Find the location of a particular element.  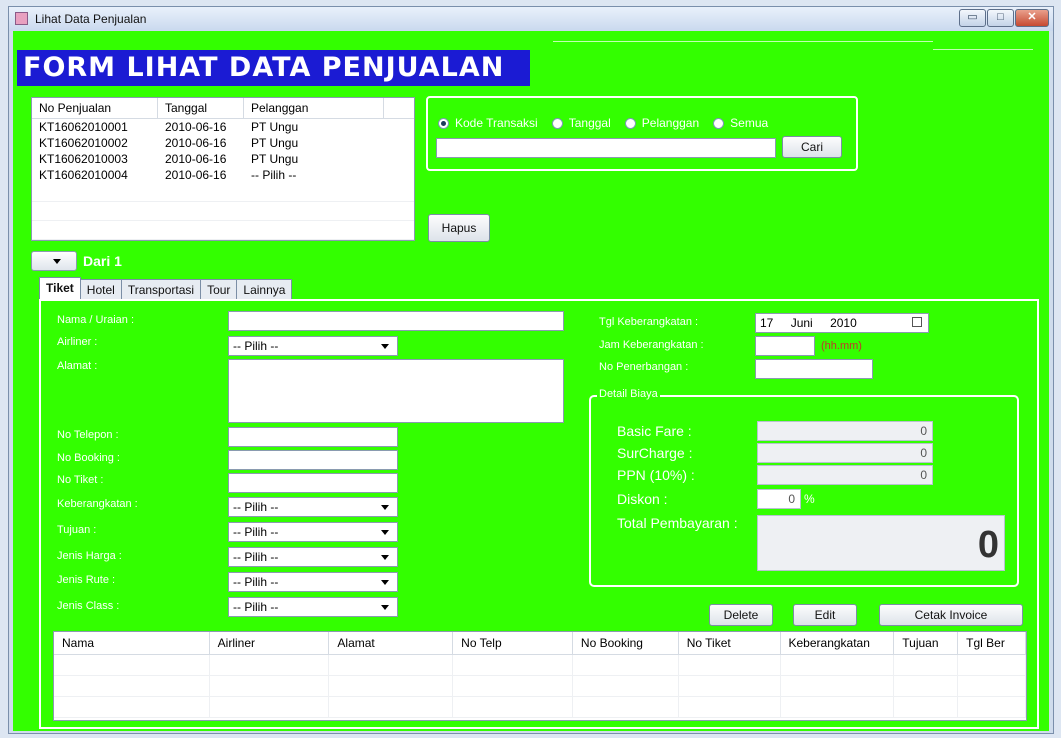

label-jam-keberangkatan: Jam Keberangkatan : is located at coordinates (651, 345).